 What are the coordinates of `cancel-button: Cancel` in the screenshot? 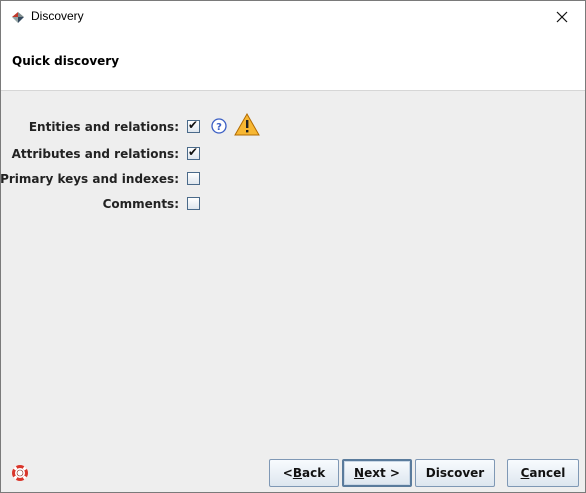 It's located at (543, 473).